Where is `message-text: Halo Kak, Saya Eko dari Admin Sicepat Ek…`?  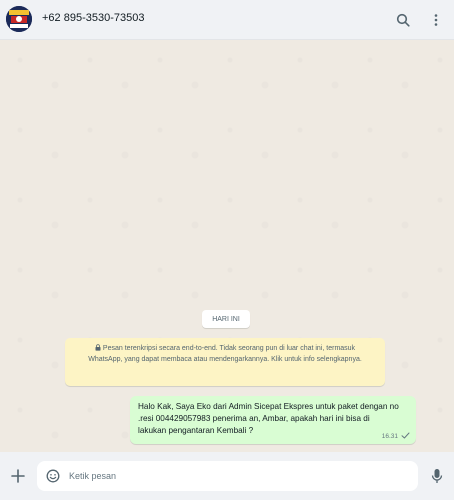 message-text: Halo Kak, Saya Eko dari Admin Sicepat Ek… is located at coordinates (268, 418).